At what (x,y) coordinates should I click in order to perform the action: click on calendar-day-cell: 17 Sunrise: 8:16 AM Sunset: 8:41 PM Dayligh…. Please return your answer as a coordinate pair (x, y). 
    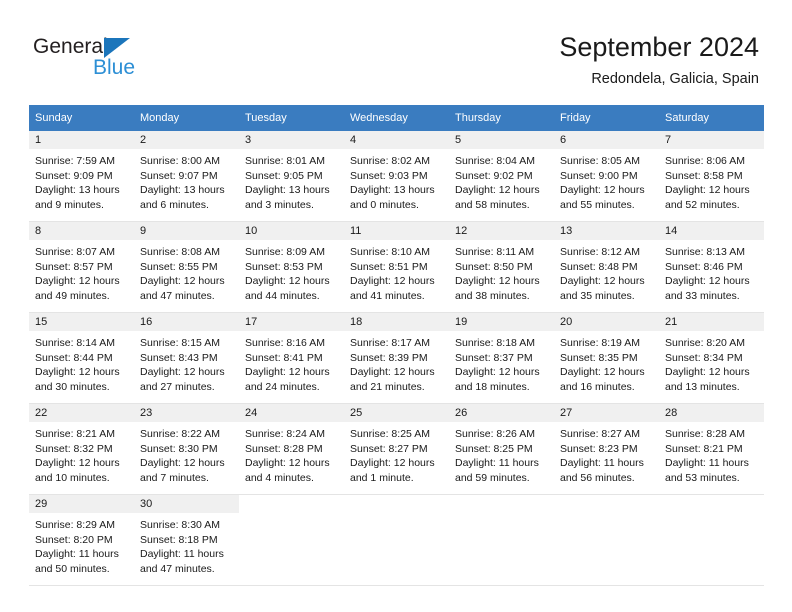
    Looking at the image, I should click on (291, 358).